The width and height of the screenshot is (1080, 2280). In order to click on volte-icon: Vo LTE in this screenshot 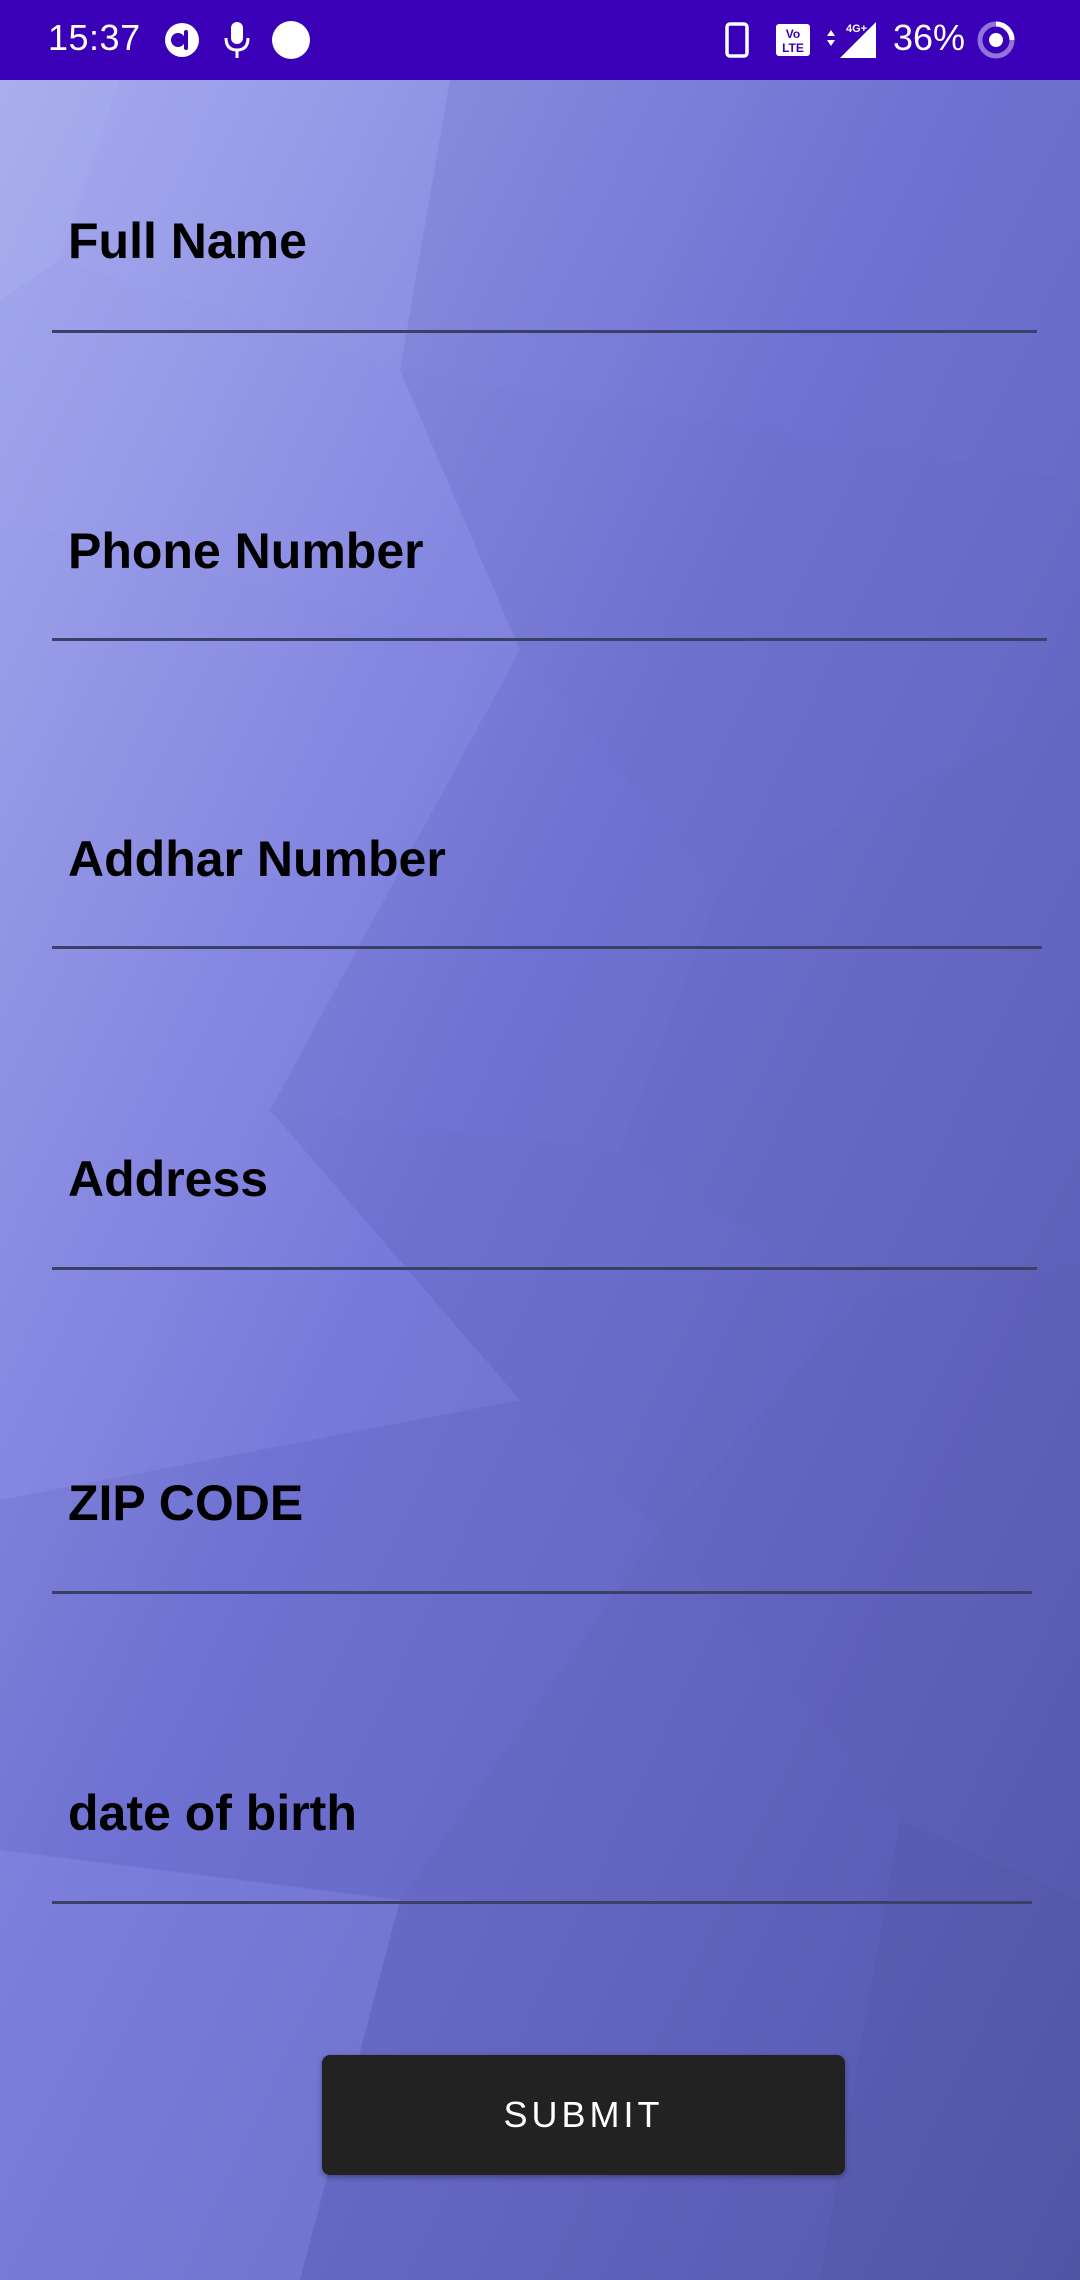, I will do `click(793, 40)`.